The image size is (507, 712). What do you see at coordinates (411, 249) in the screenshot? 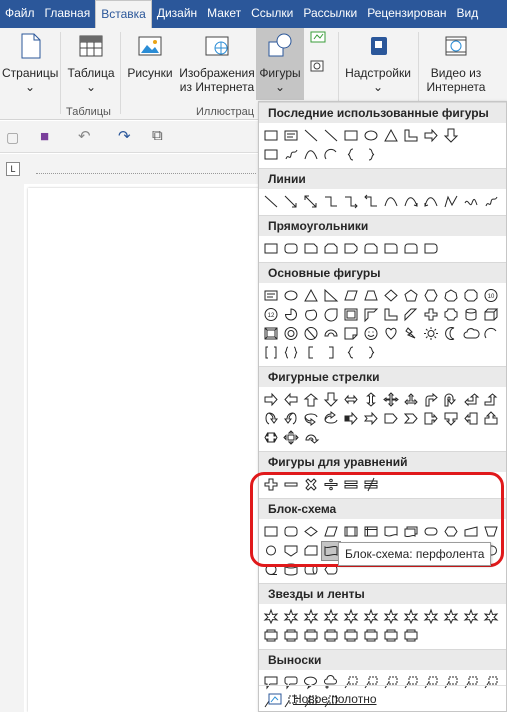
I see `shape-round2-icon` at bounding box center [411, 249].